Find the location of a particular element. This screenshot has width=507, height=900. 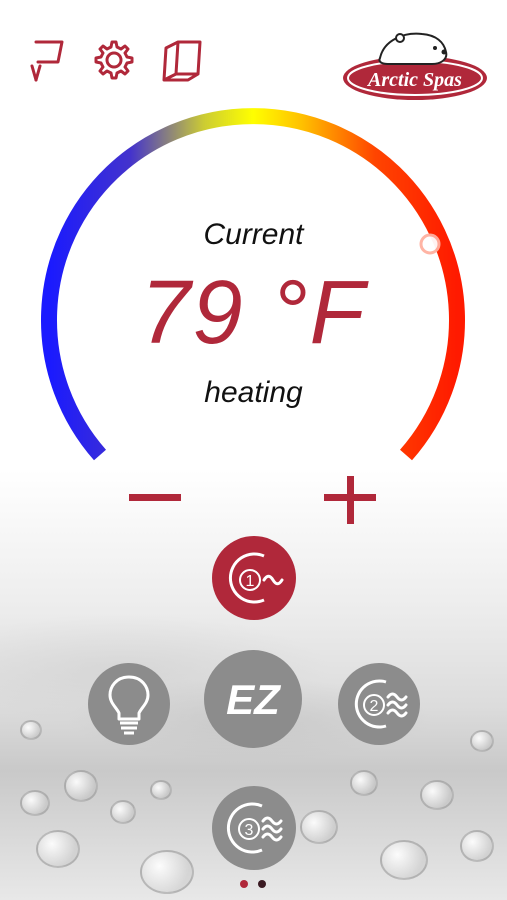

pump-1-button: 1 is located at coordinates (254, 578).